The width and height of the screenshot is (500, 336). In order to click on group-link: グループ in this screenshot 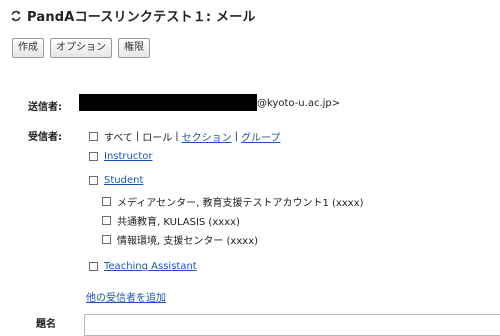, I will do `click(260, 136)`.